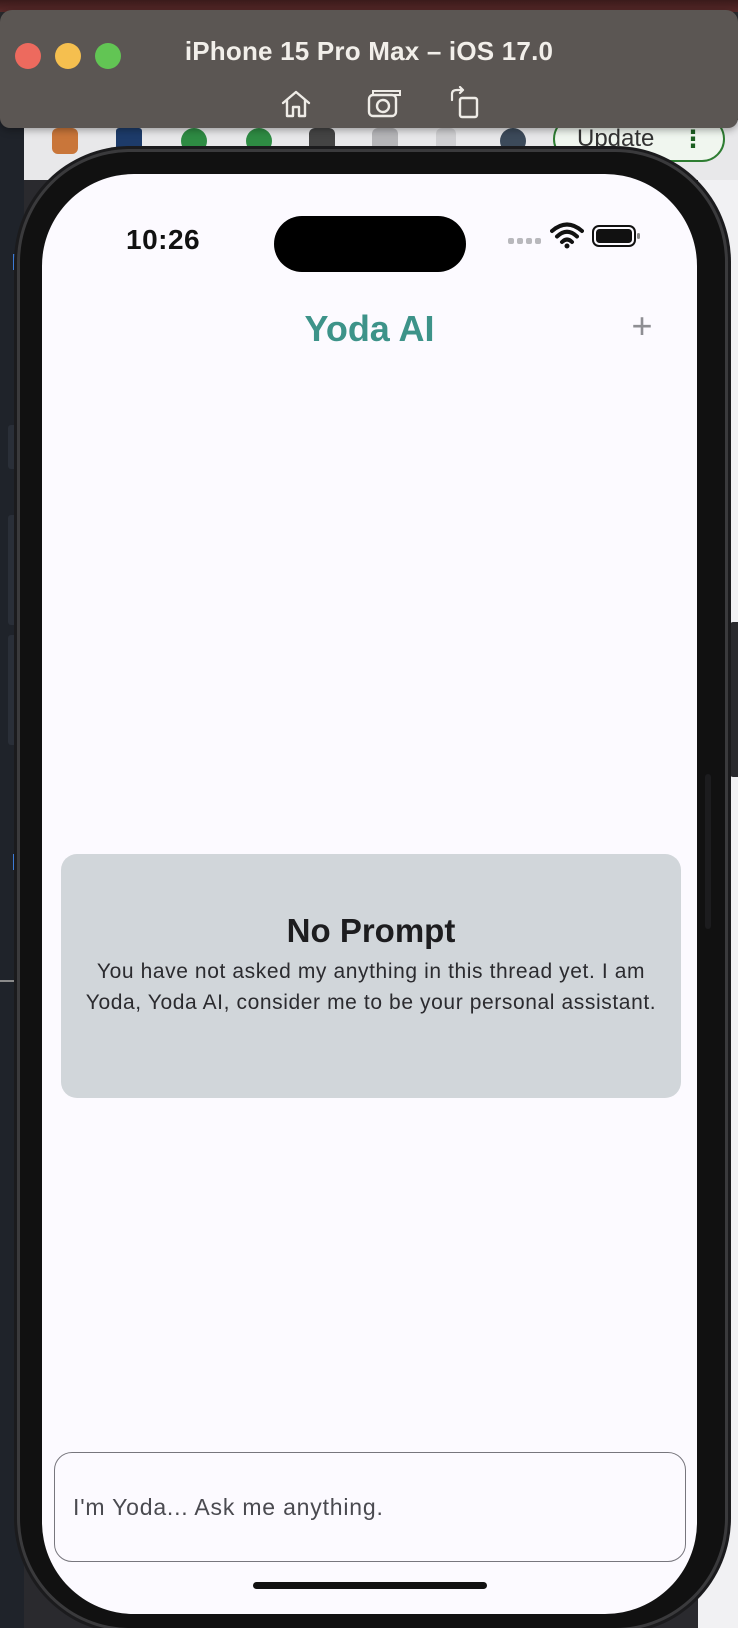  Describe the element at coordinates (708, 851) in the screenshot. I see `side-button` at that location.